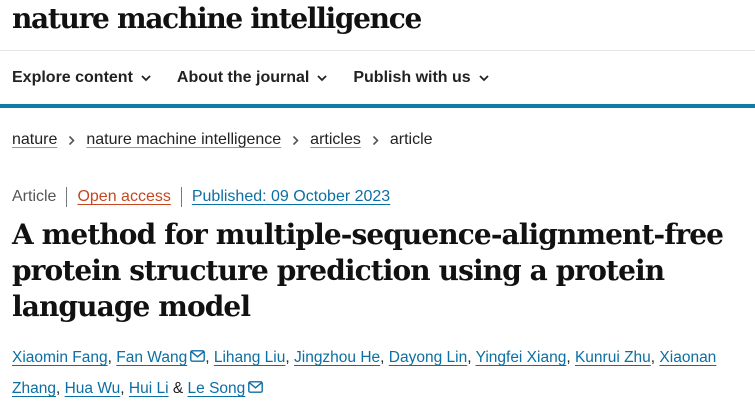 The image size is (755, 406). Describe the element at coordinates (60, 357) in the screenshot. I see `author-link: Xiaomin Fang` at that location.